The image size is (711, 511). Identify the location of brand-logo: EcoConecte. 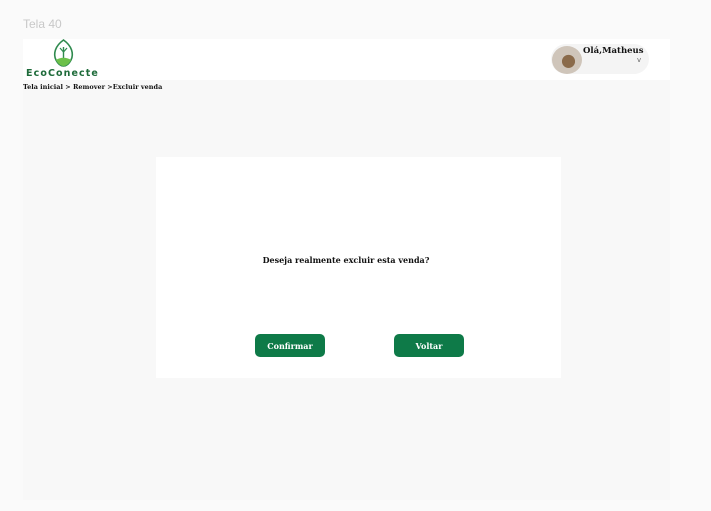
(65, 59).